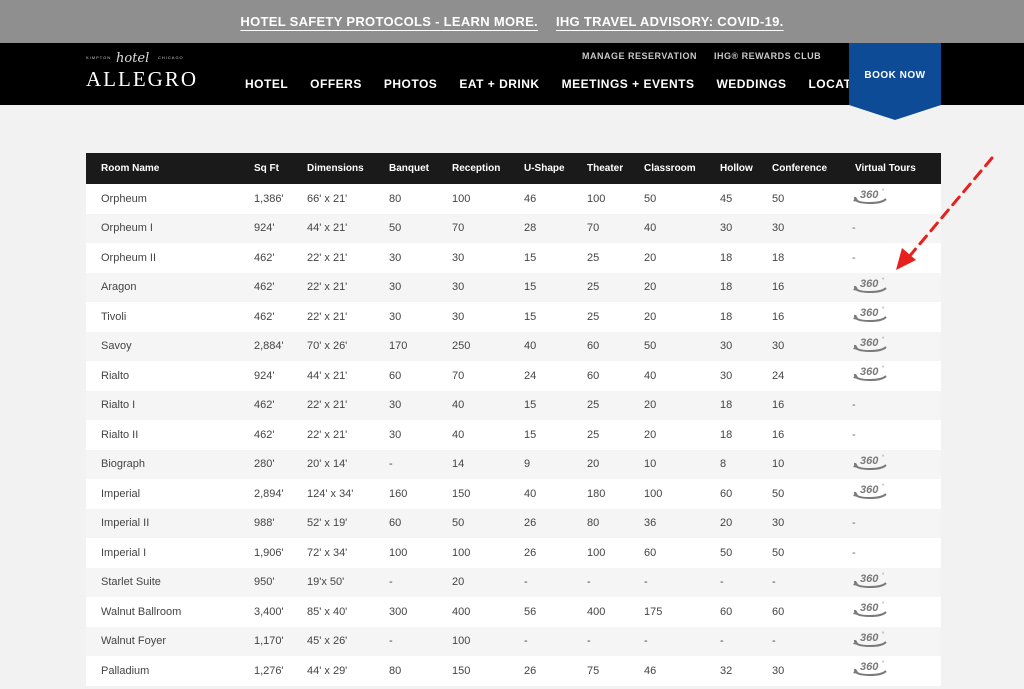 The height and width of the screenshot is (689, 1024). I want to click on room-name-cell: Starlet Suite, so click(131, 582).